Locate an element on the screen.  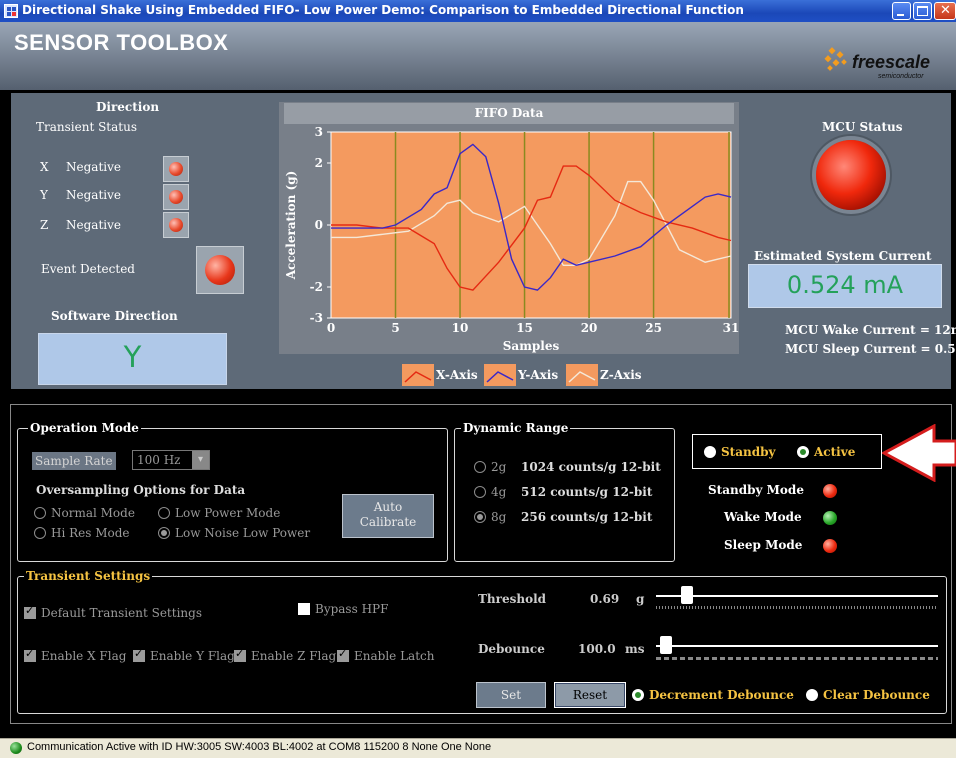
legend-swatch-x is located at coordinates (418, 375).